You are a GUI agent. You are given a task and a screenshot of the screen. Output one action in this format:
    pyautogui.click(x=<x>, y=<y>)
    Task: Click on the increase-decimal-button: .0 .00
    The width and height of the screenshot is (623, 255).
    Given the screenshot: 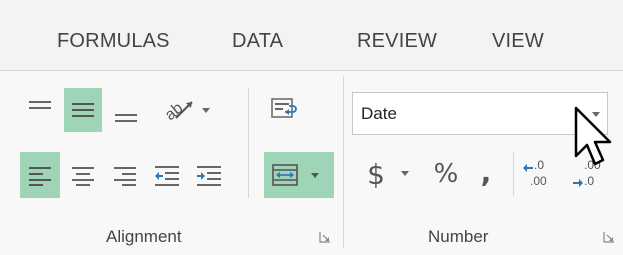 What is the action you would take?
    pyautogui.click(x=539, y=176)
    